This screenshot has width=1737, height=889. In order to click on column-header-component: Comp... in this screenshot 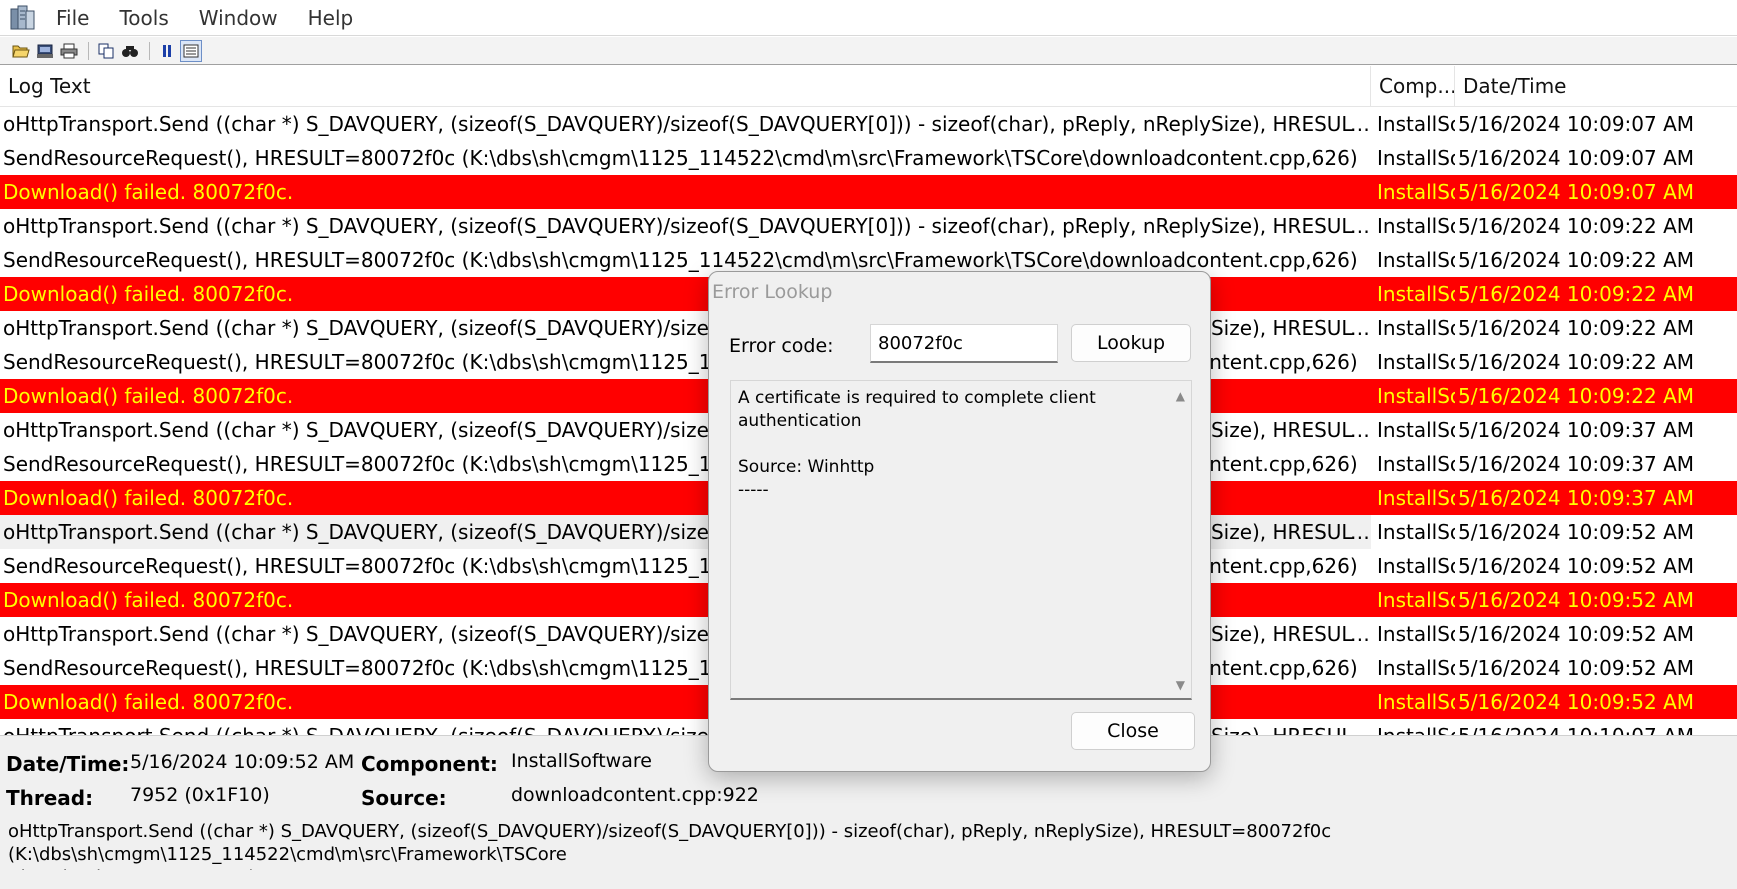, I will do `click(1413, 86)`.